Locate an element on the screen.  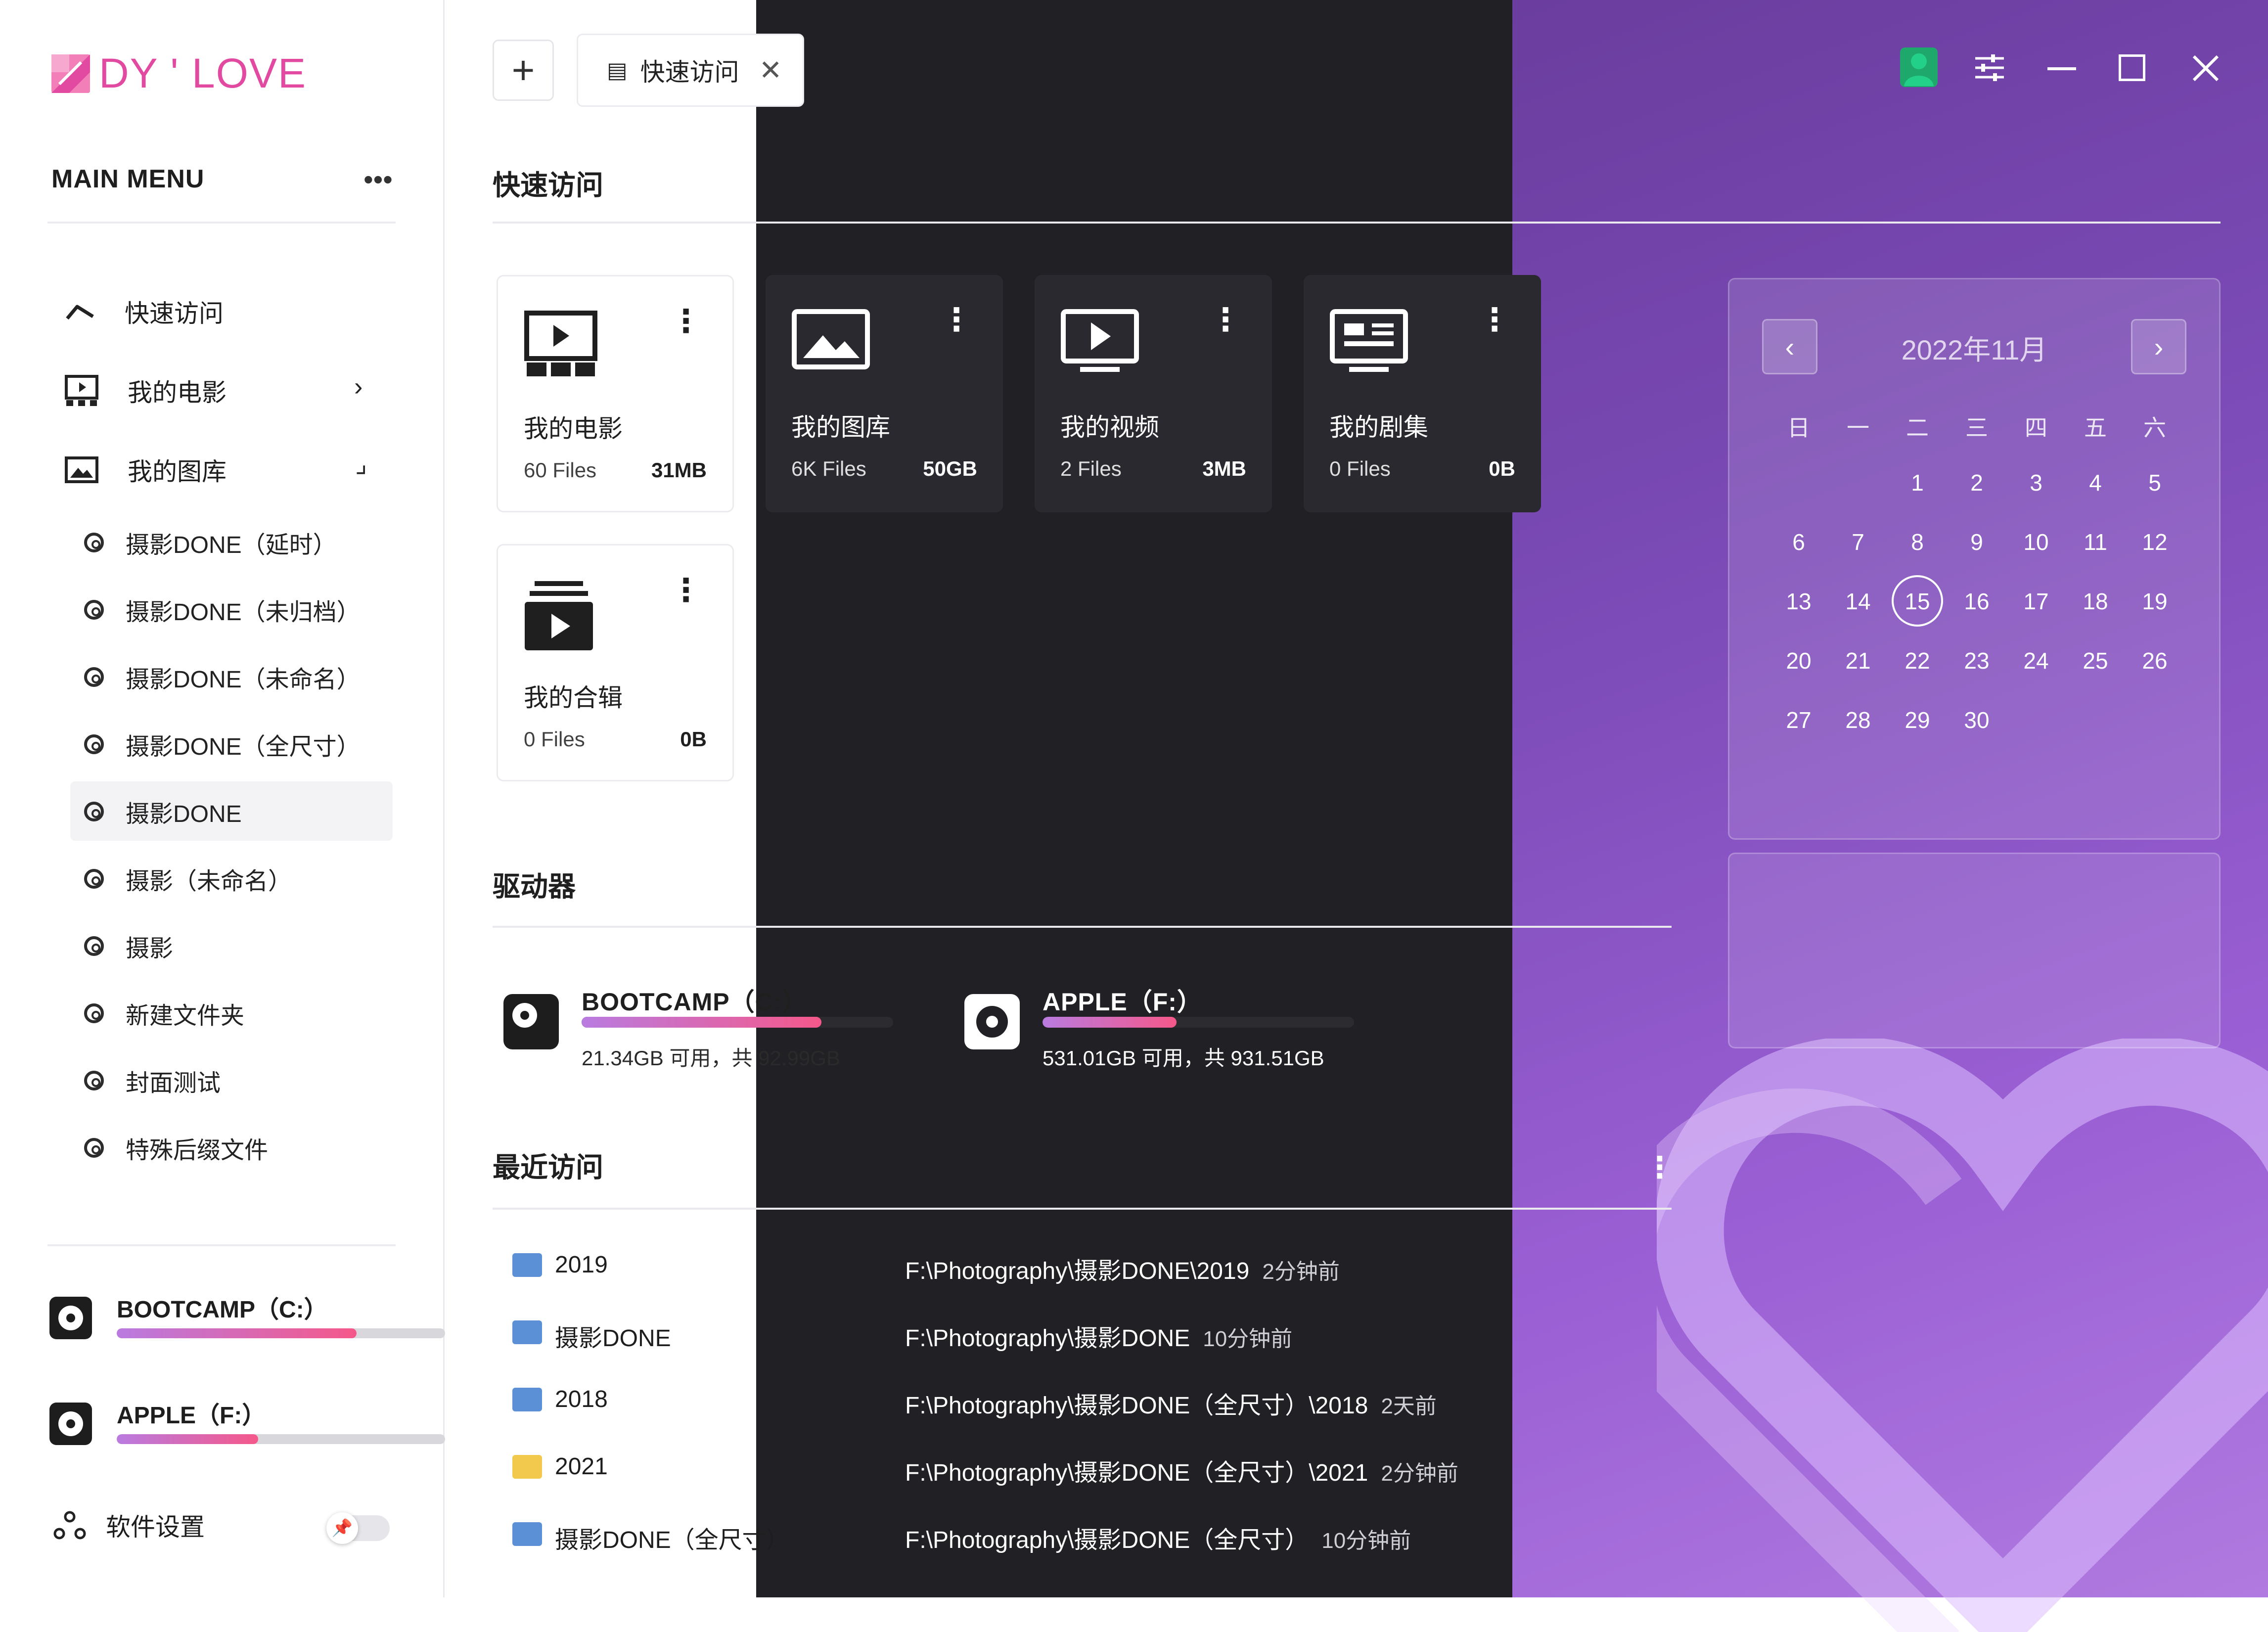
gallery-icon is located at coordinates (831, 339).